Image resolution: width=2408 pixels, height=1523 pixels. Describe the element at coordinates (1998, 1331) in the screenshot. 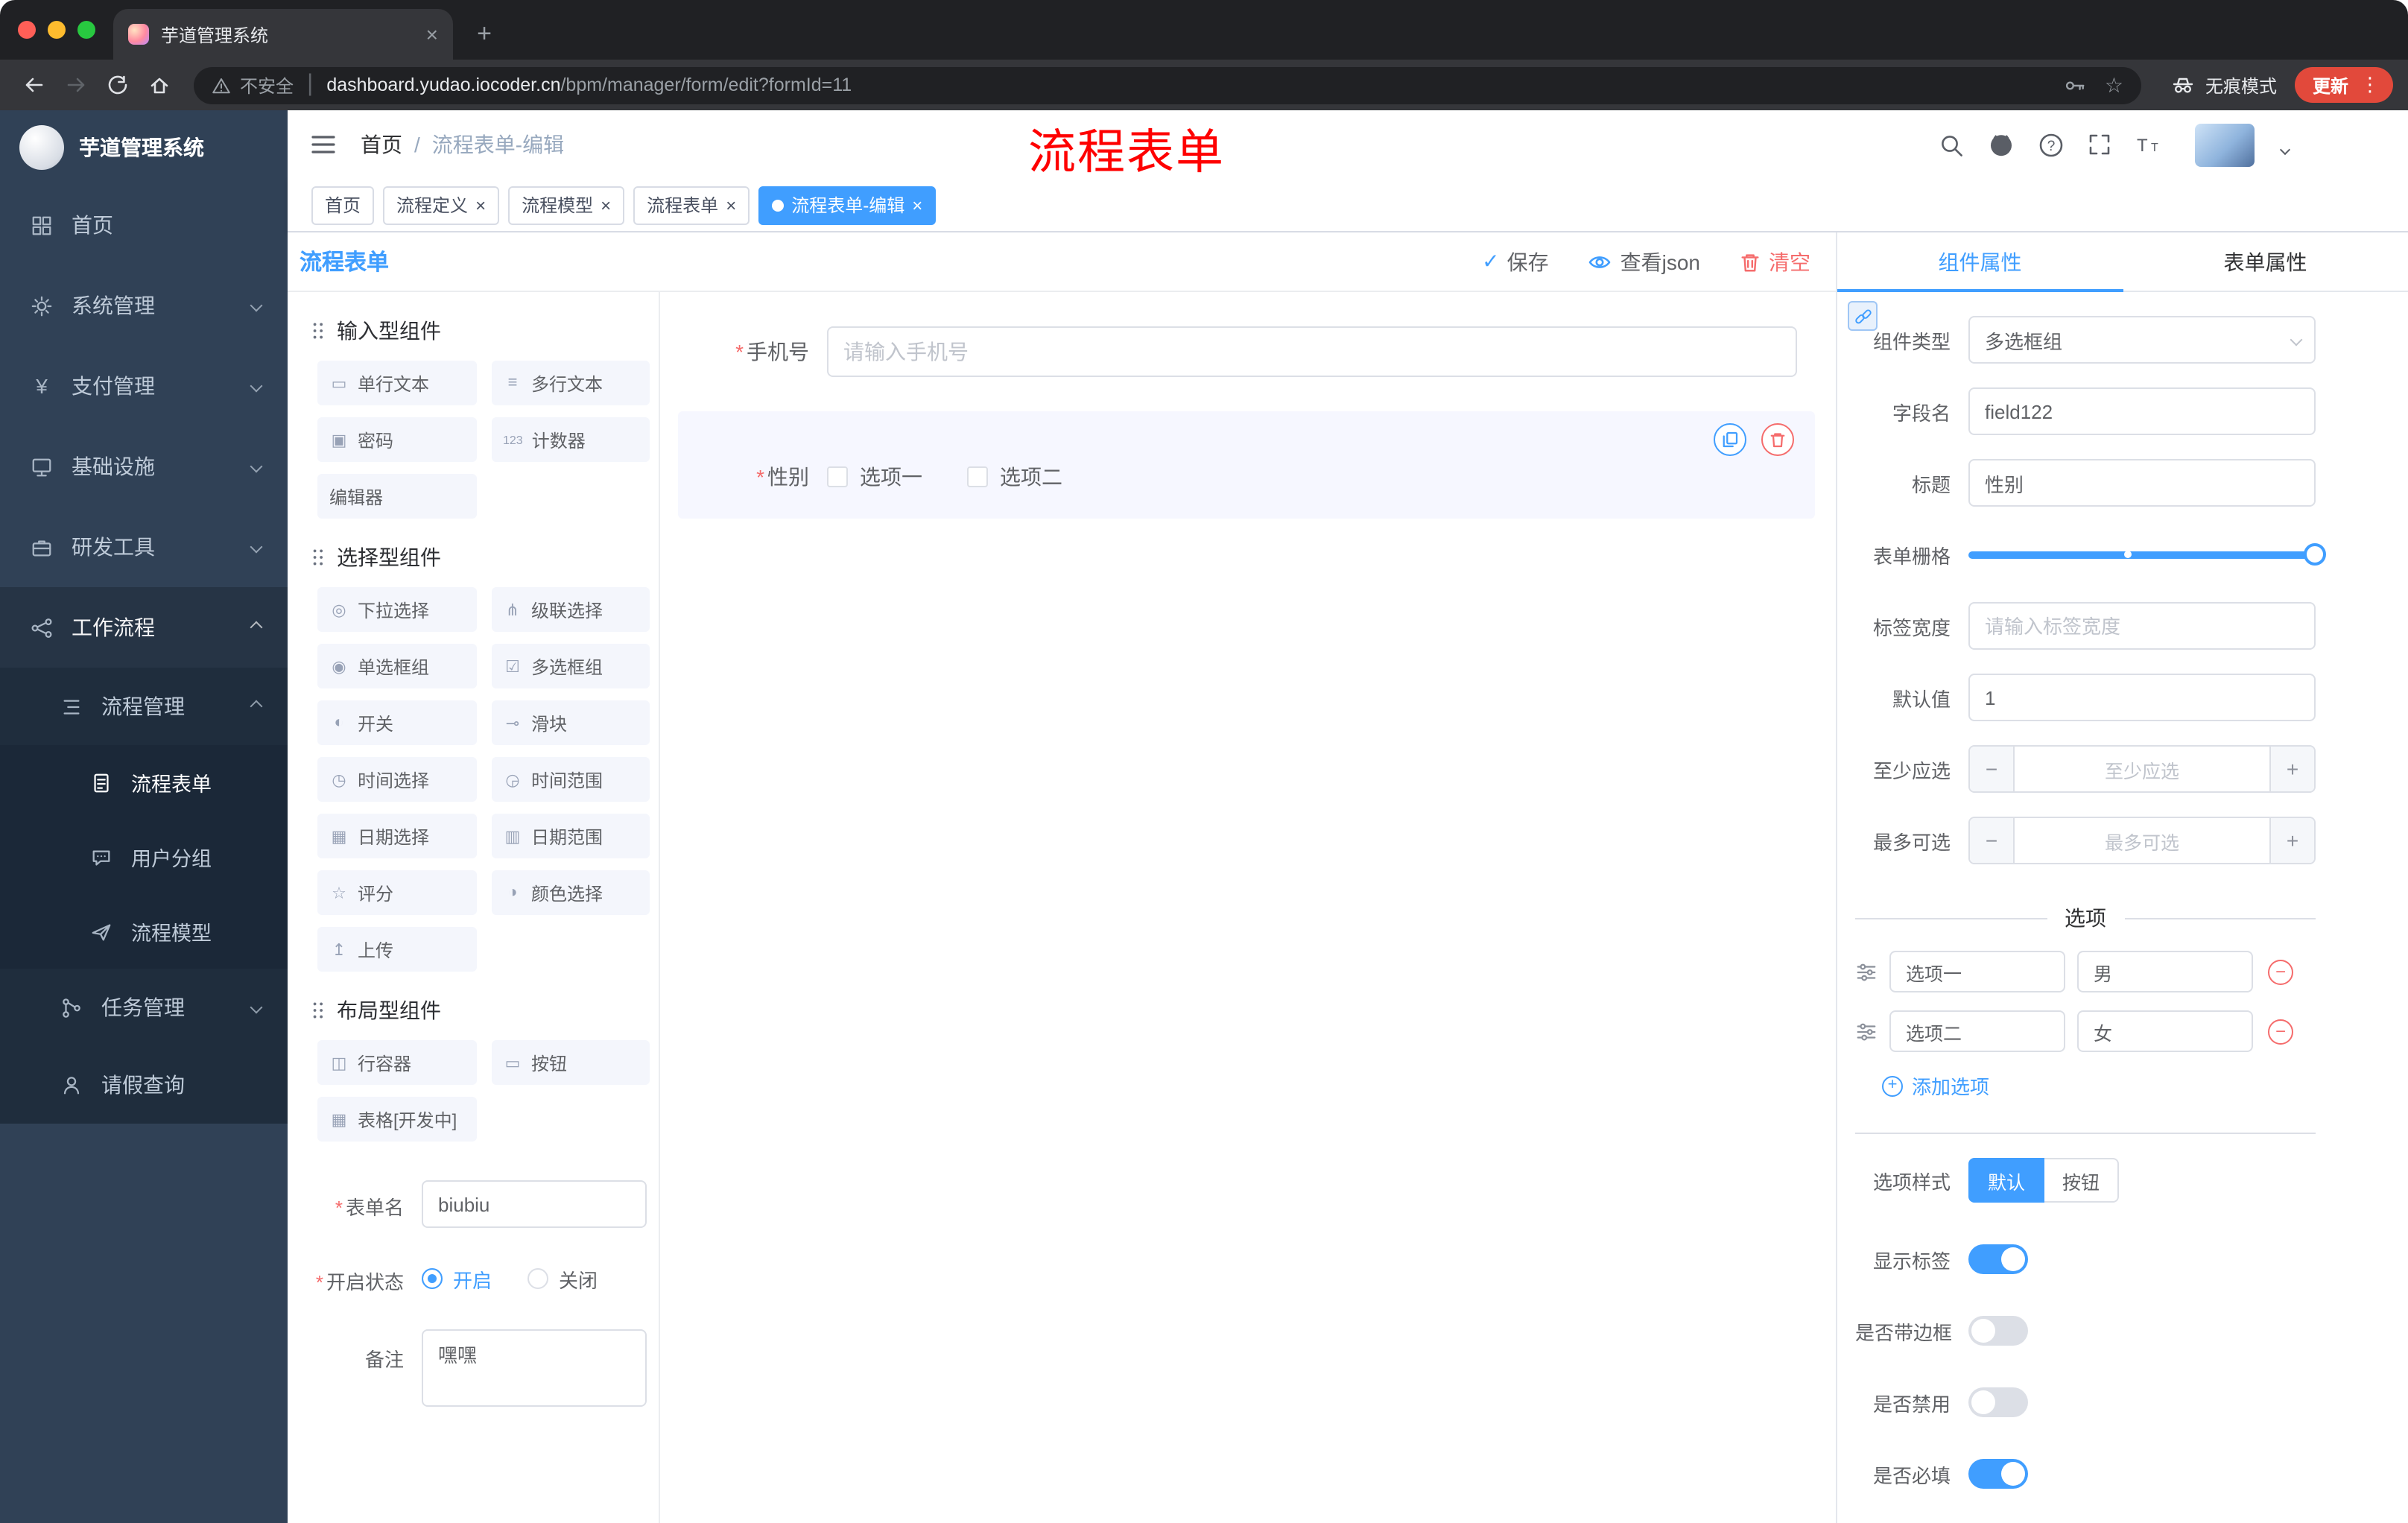

I see `border-switch` at that location.